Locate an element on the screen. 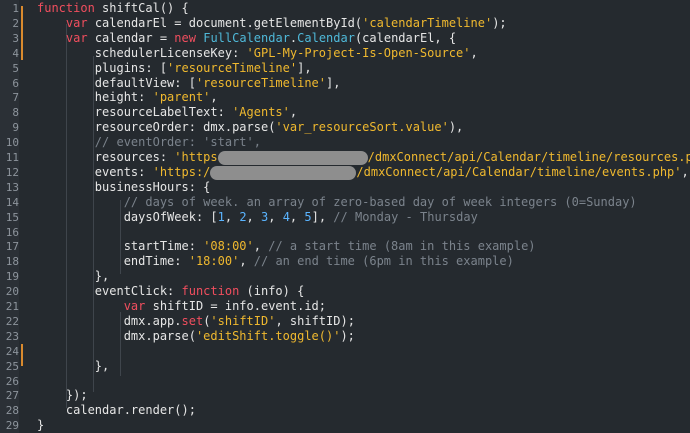 The width and height of the screenshot is (690, 433). line-number: 15 is located at coordinates (12, 217).